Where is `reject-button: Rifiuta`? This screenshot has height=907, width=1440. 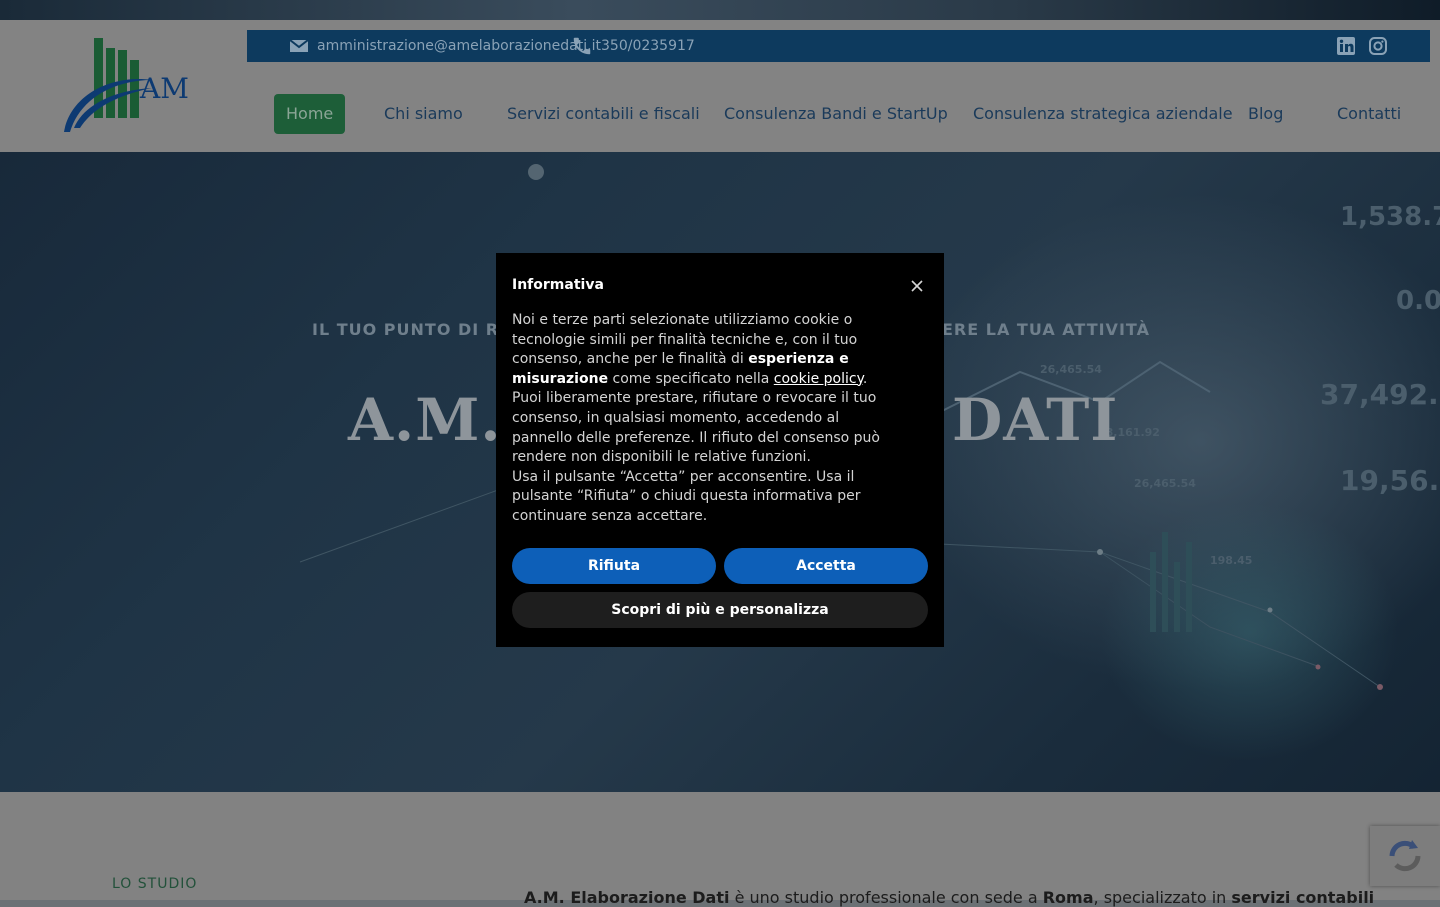
reject-button: Rifiuta is located at coordinates (614, 566).